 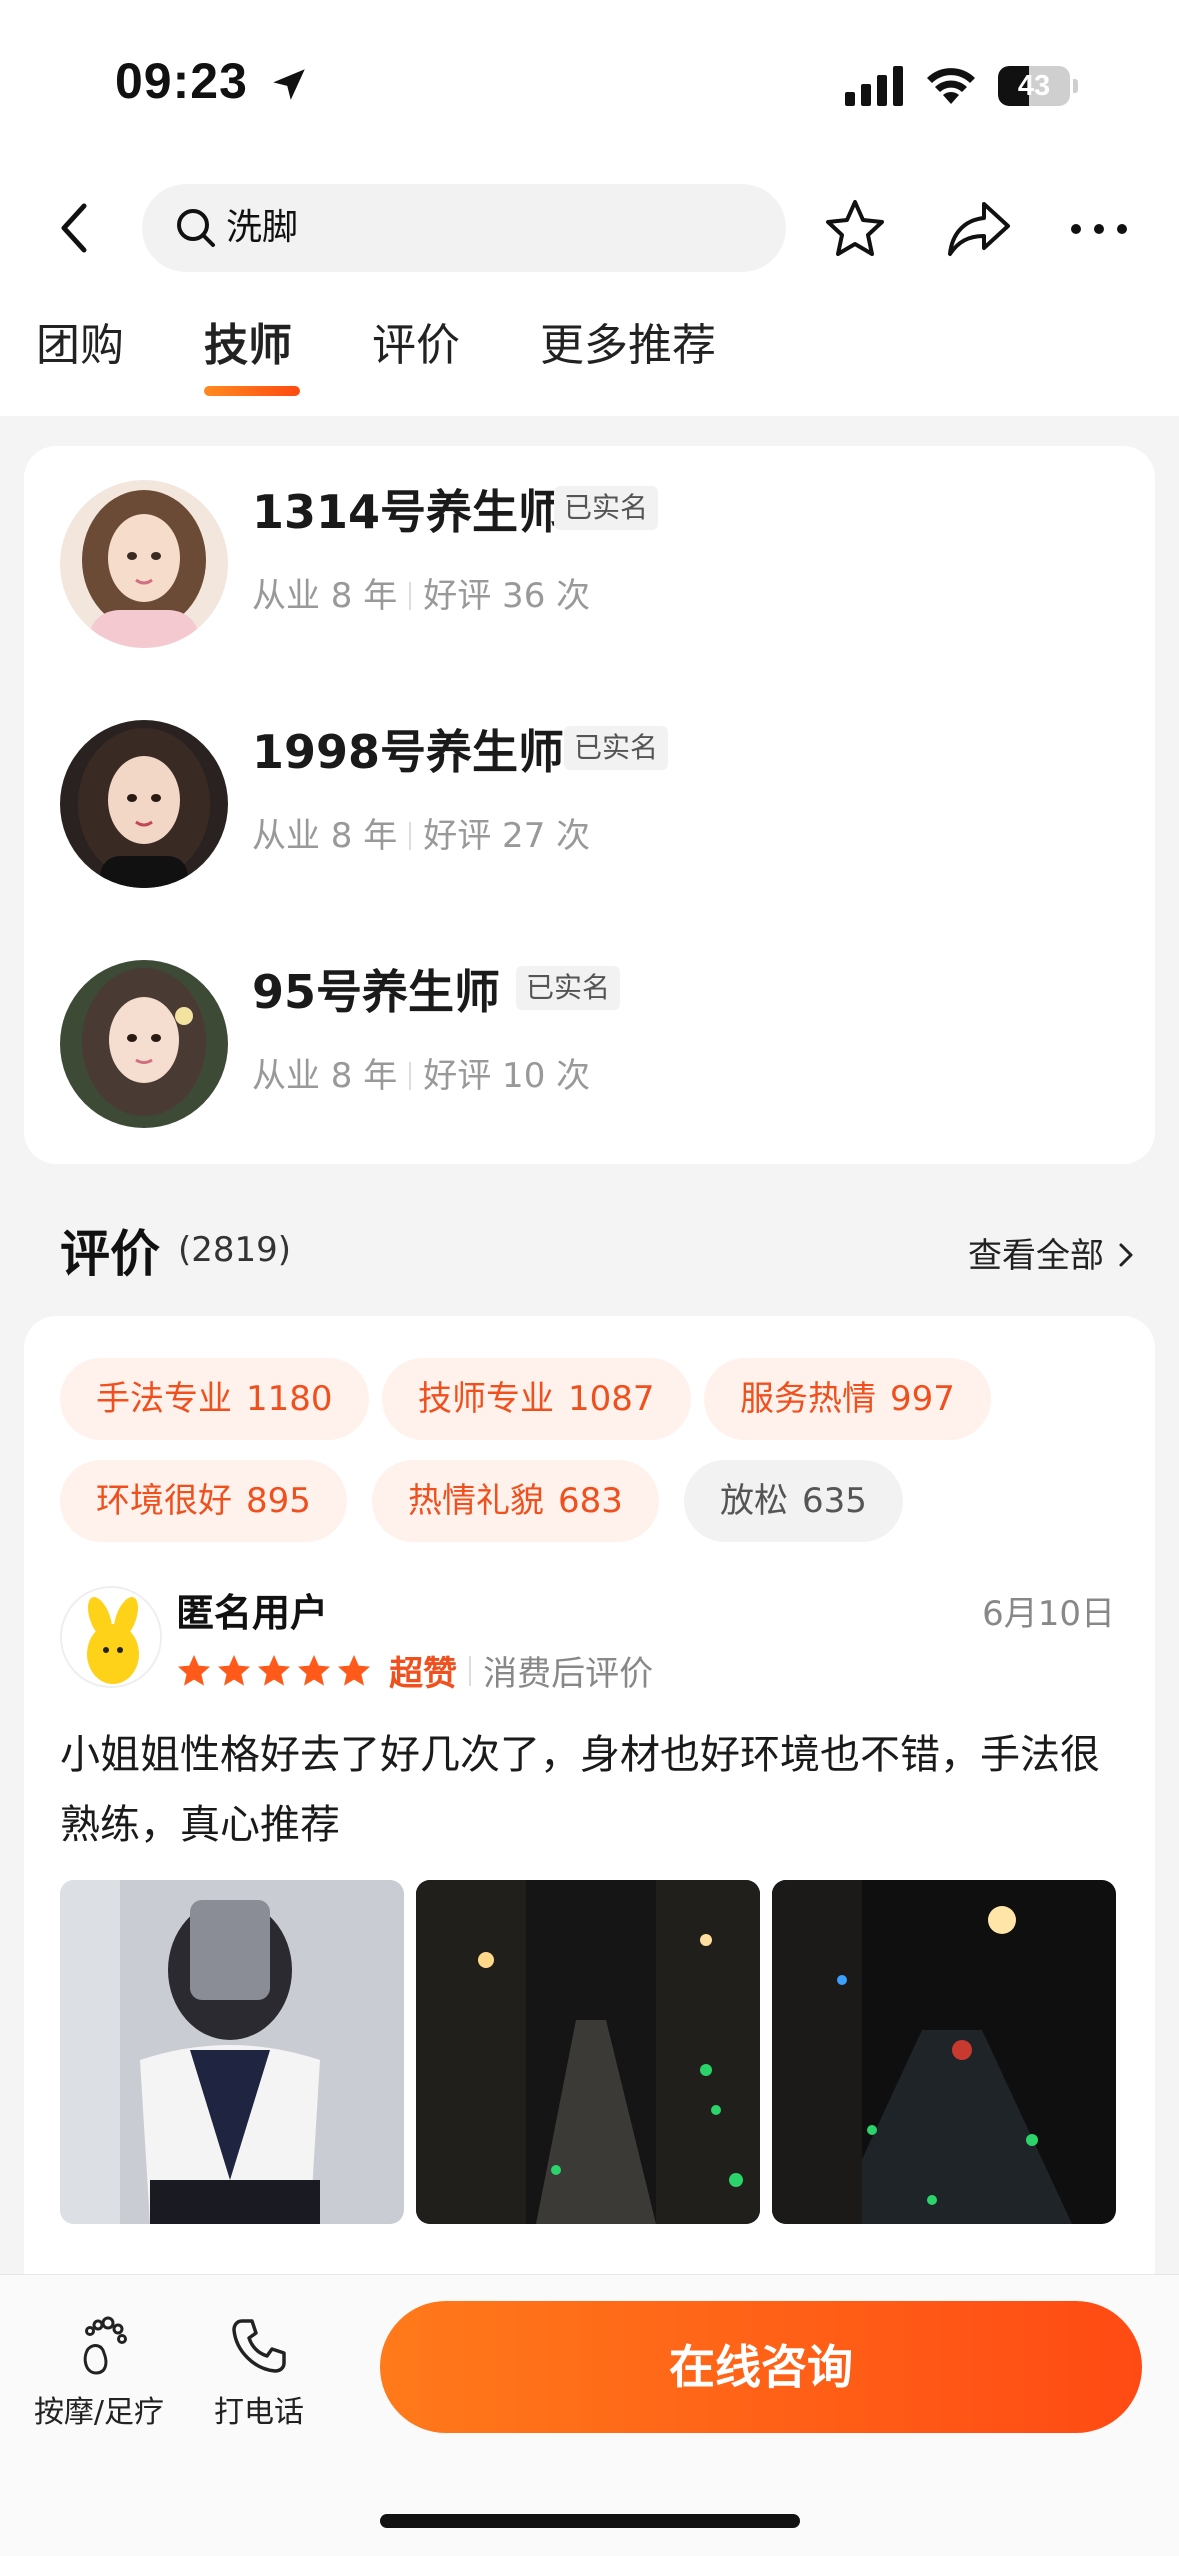 What do you see at coordinates (76, 228) in the screenshot?
I see `back-arrow-icon` at bounding box center [76, 228].